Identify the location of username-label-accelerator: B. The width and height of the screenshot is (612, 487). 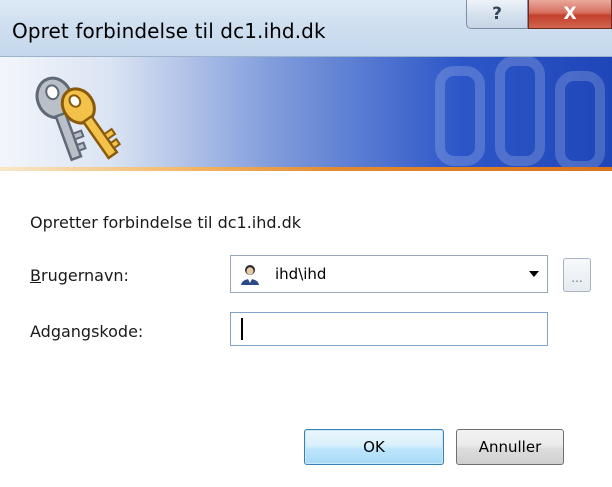
(35, 275).